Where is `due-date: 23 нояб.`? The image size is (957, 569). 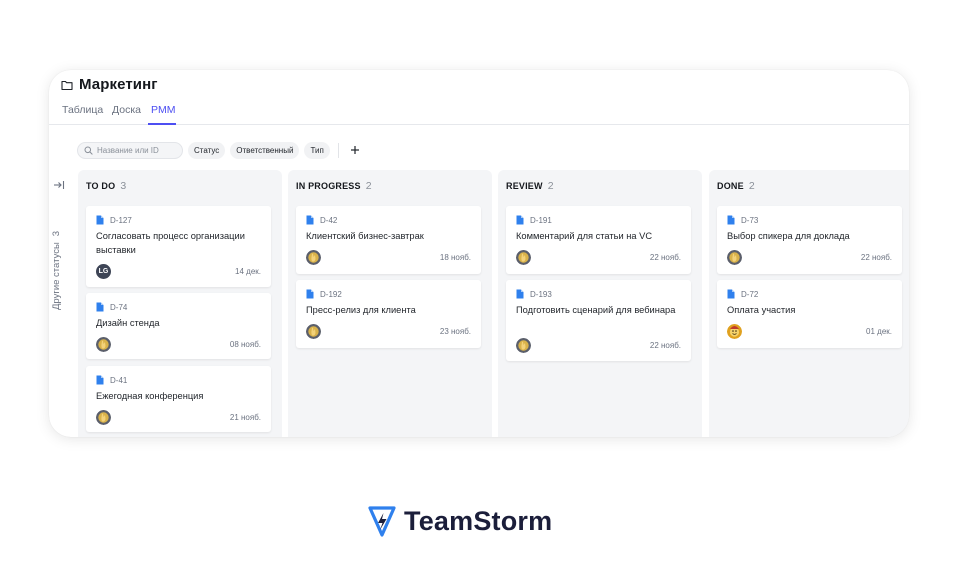 due-date: 23 нояб. is located at coordinates (455, 331).